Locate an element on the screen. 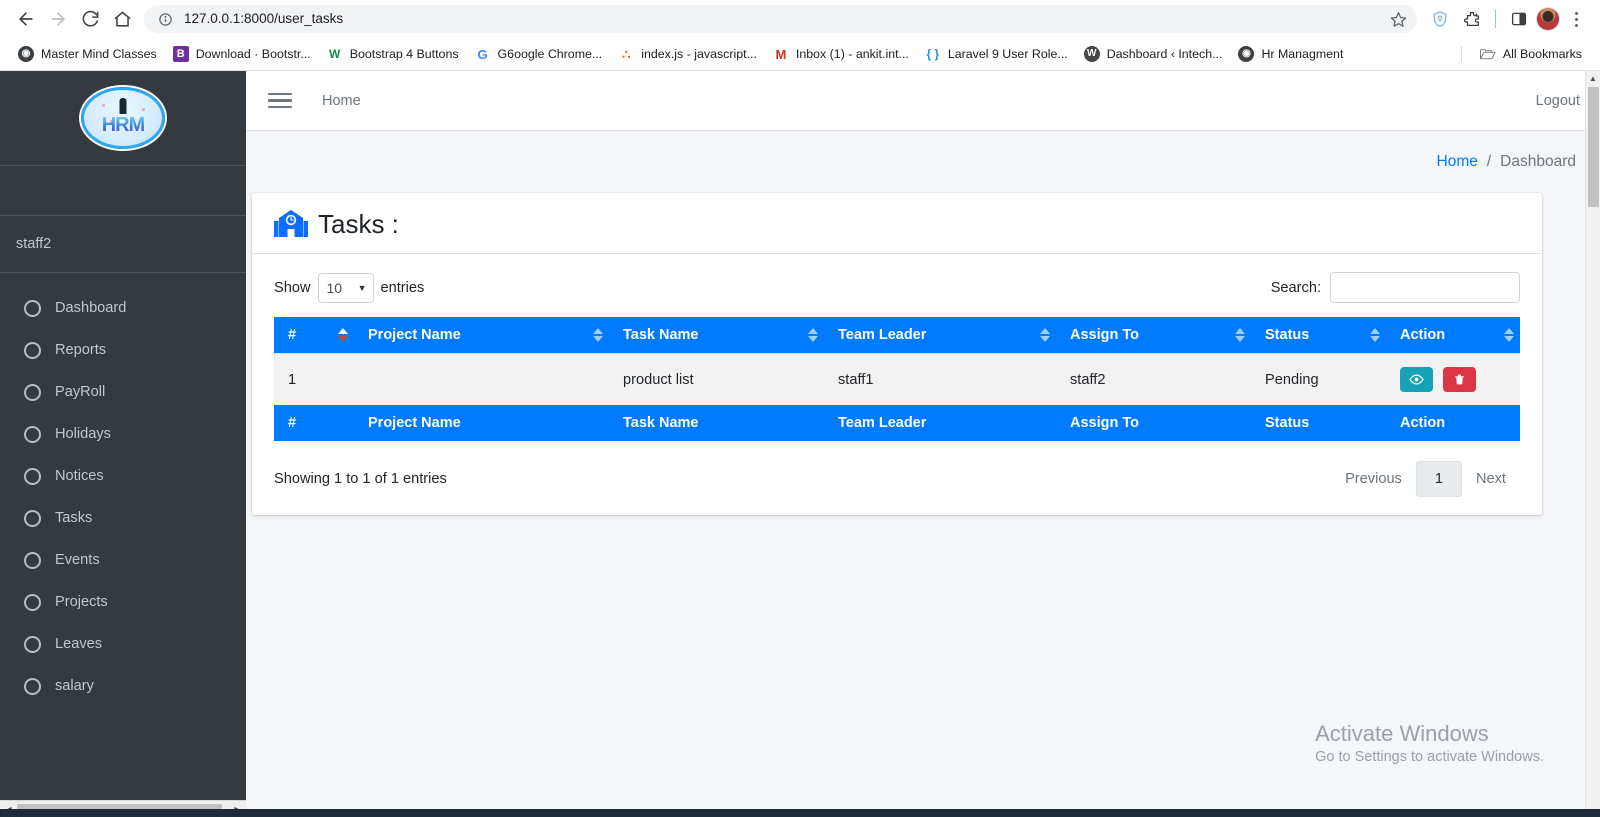 This screenshot has width=1600, height=817. logo-figure-icon is located at coordinates (123, 106).